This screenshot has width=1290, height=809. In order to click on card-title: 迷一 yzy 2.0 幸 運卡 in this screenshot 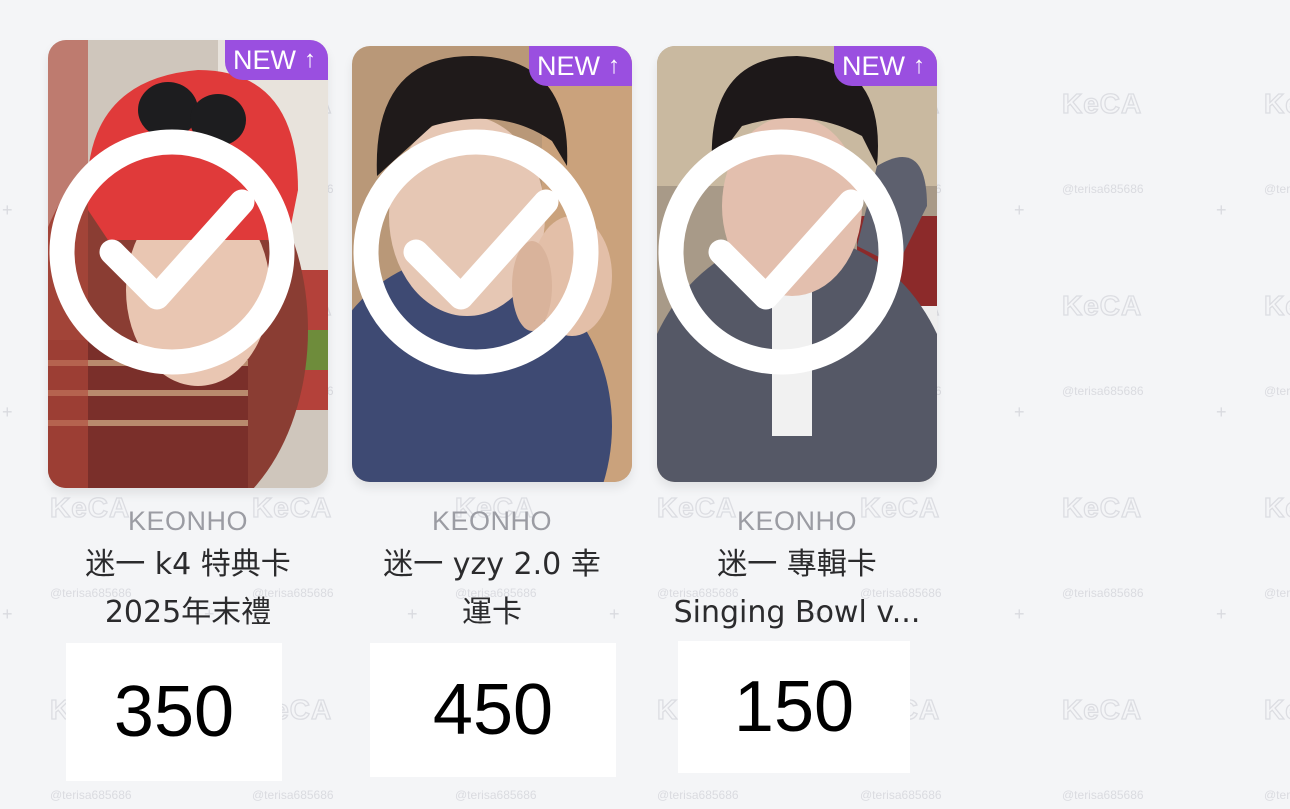, I will do `click(492, 589)`.